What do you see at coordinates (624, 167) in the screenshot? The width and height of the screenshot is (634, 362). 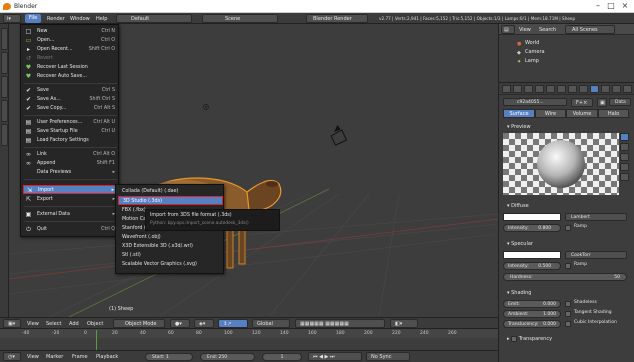 I see `preview-hair-icon` at bounding box center [624, 167].